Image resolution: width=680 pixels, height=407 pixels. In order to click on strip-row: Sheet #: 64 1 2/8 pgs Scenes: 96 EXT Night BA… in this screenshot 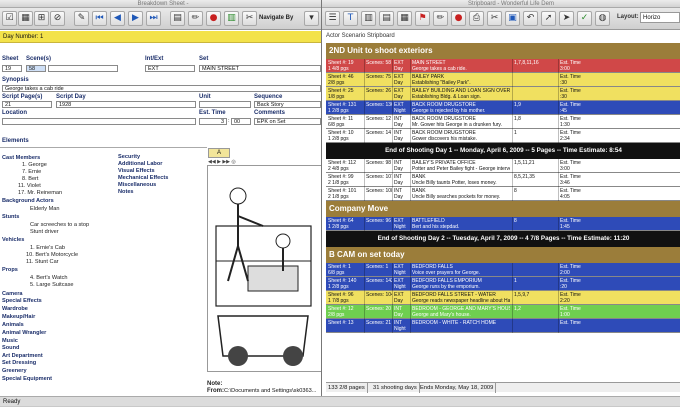, I will do `click(503, 224)`.